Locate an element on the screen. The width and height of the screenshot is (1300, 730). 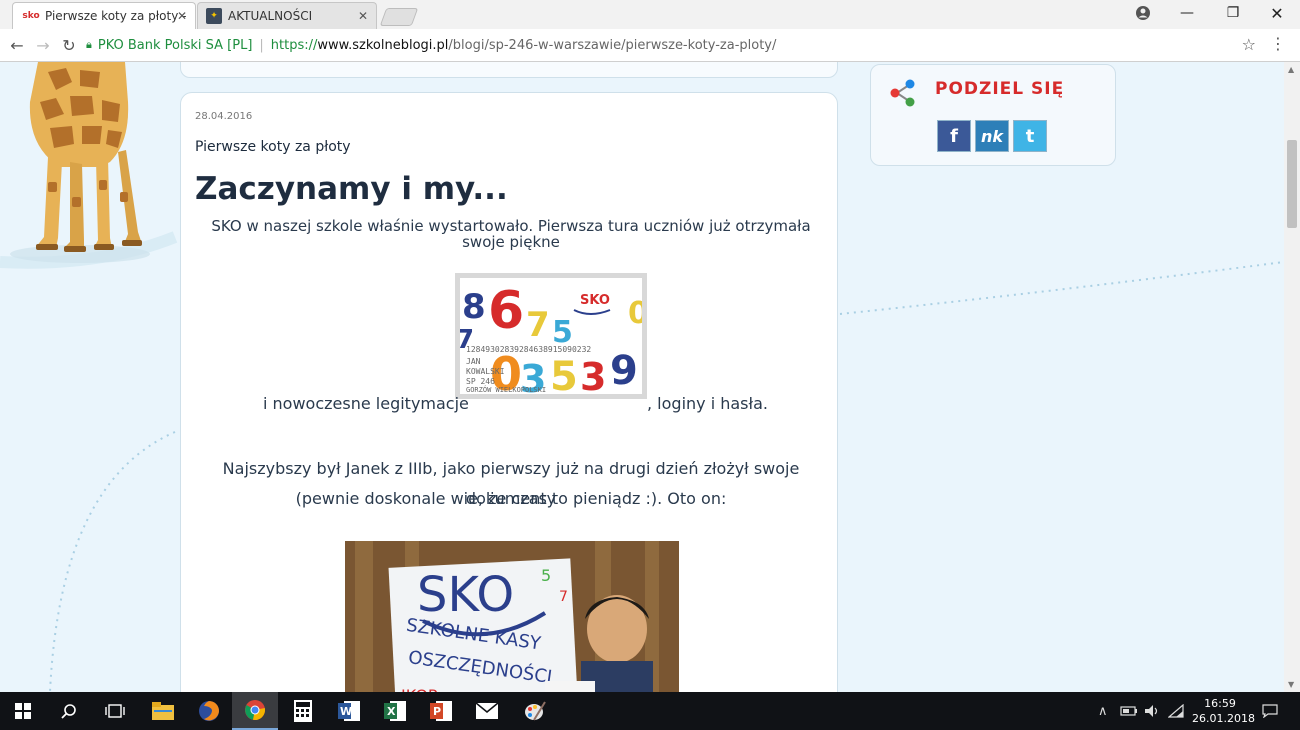
action-center-icon is located at coordinates (1270, 711).